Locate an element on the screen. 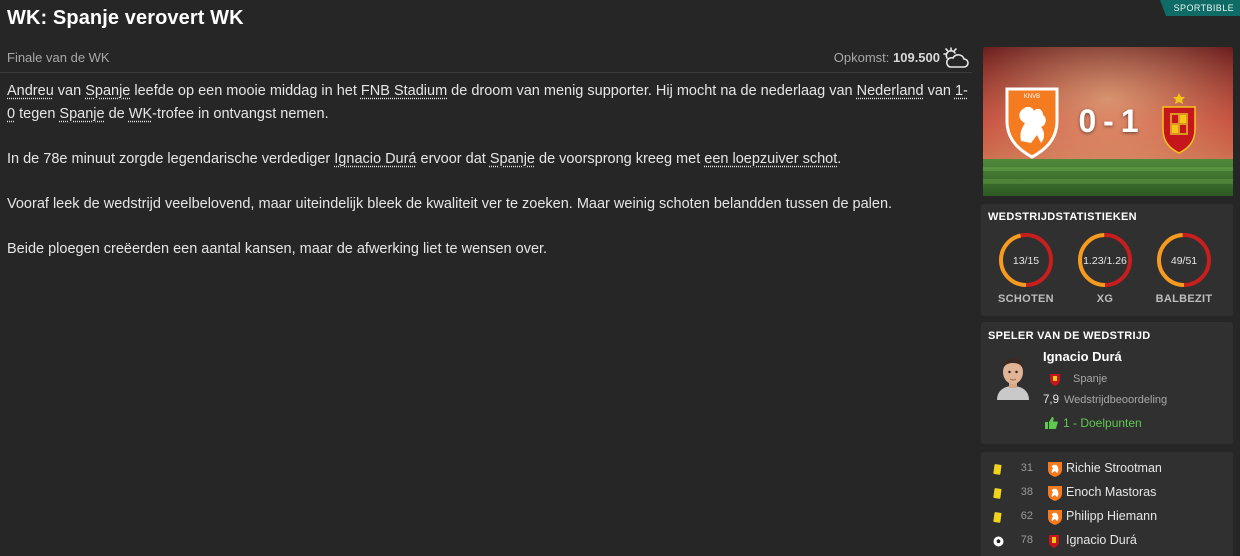  potm-team: Spanje is located at coordinates (1090, 379).